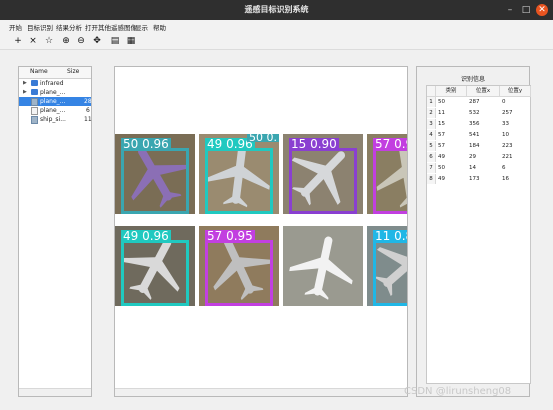 The height and width of the screenshot is (410, 553). What do you see at coordinates (542, 10) in the screenshot?
I see `close-window-button: ✕` at bounding box center [542, 10].